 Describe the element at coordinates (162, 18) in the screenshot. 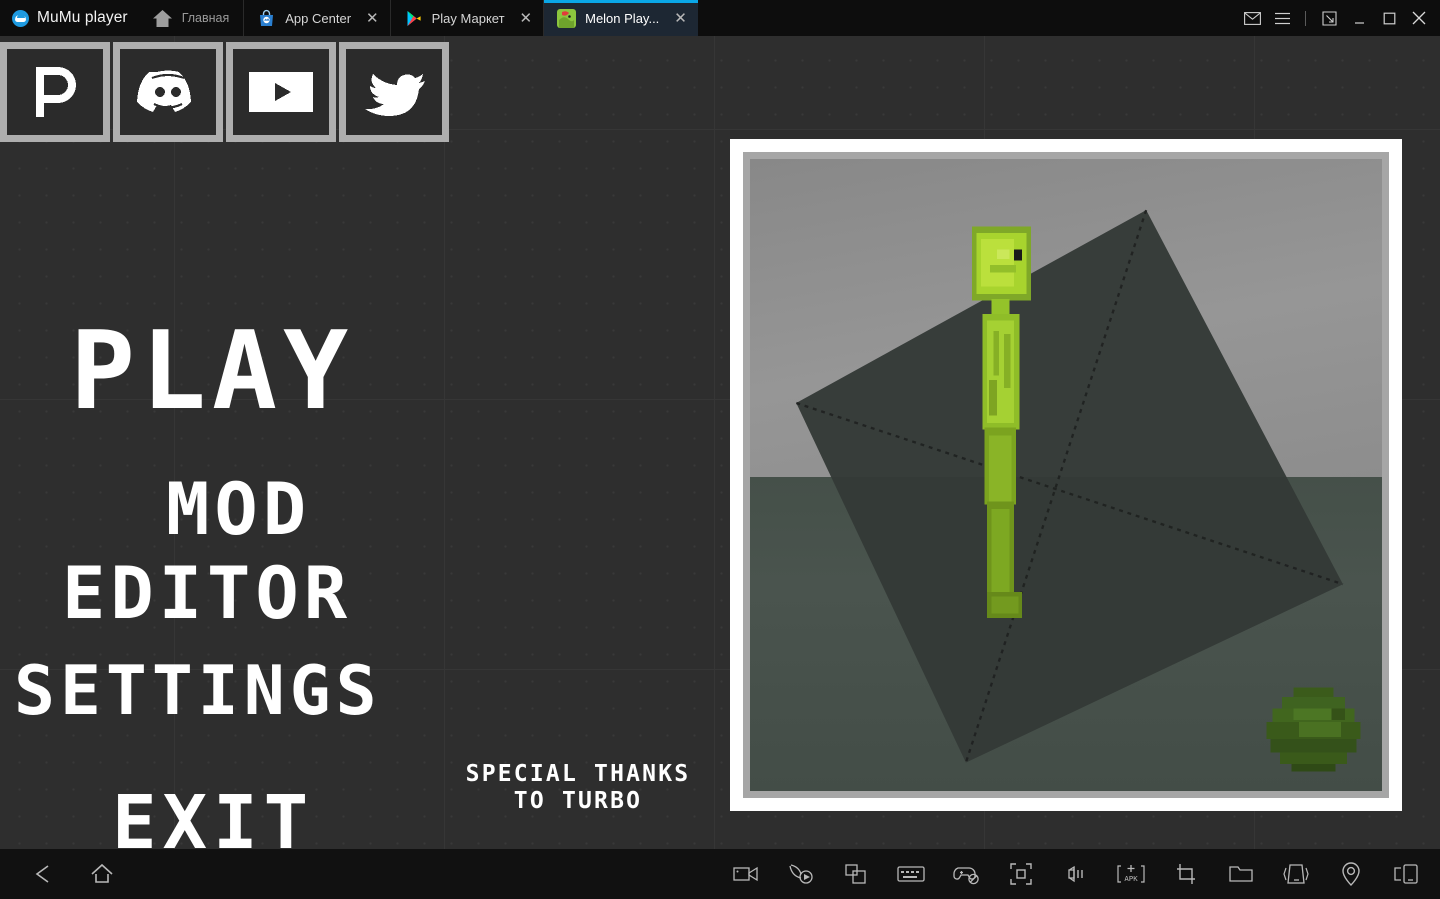

I see `home-icon` at that location.